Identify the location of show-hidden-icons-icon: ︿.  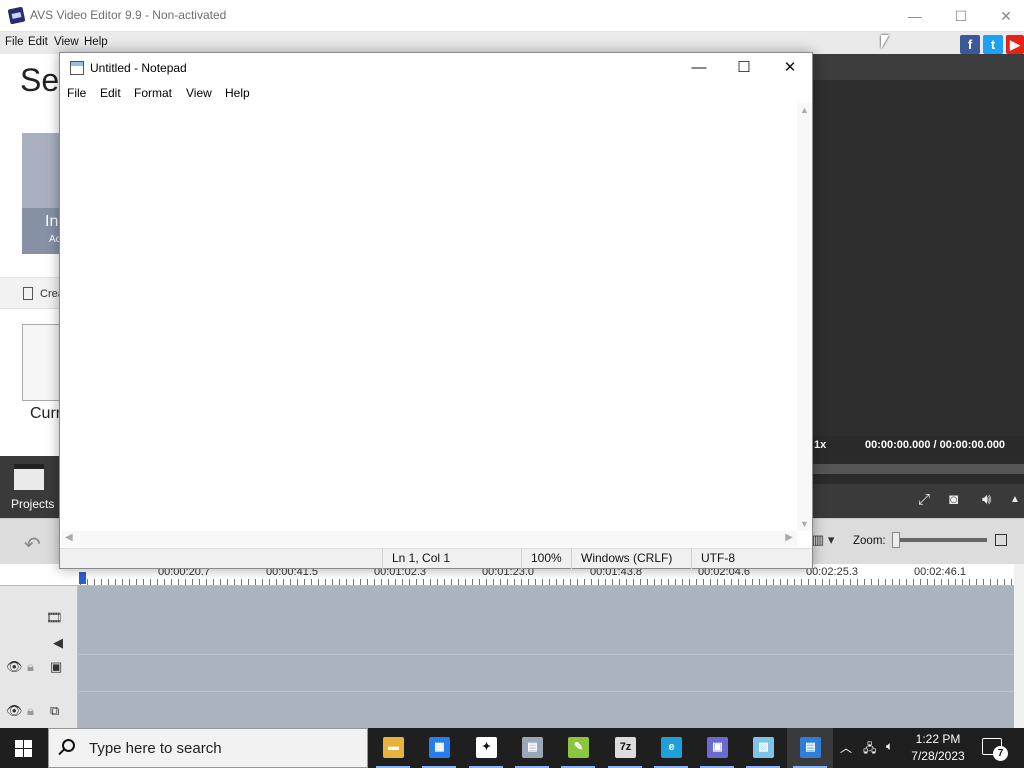
(846, 747).